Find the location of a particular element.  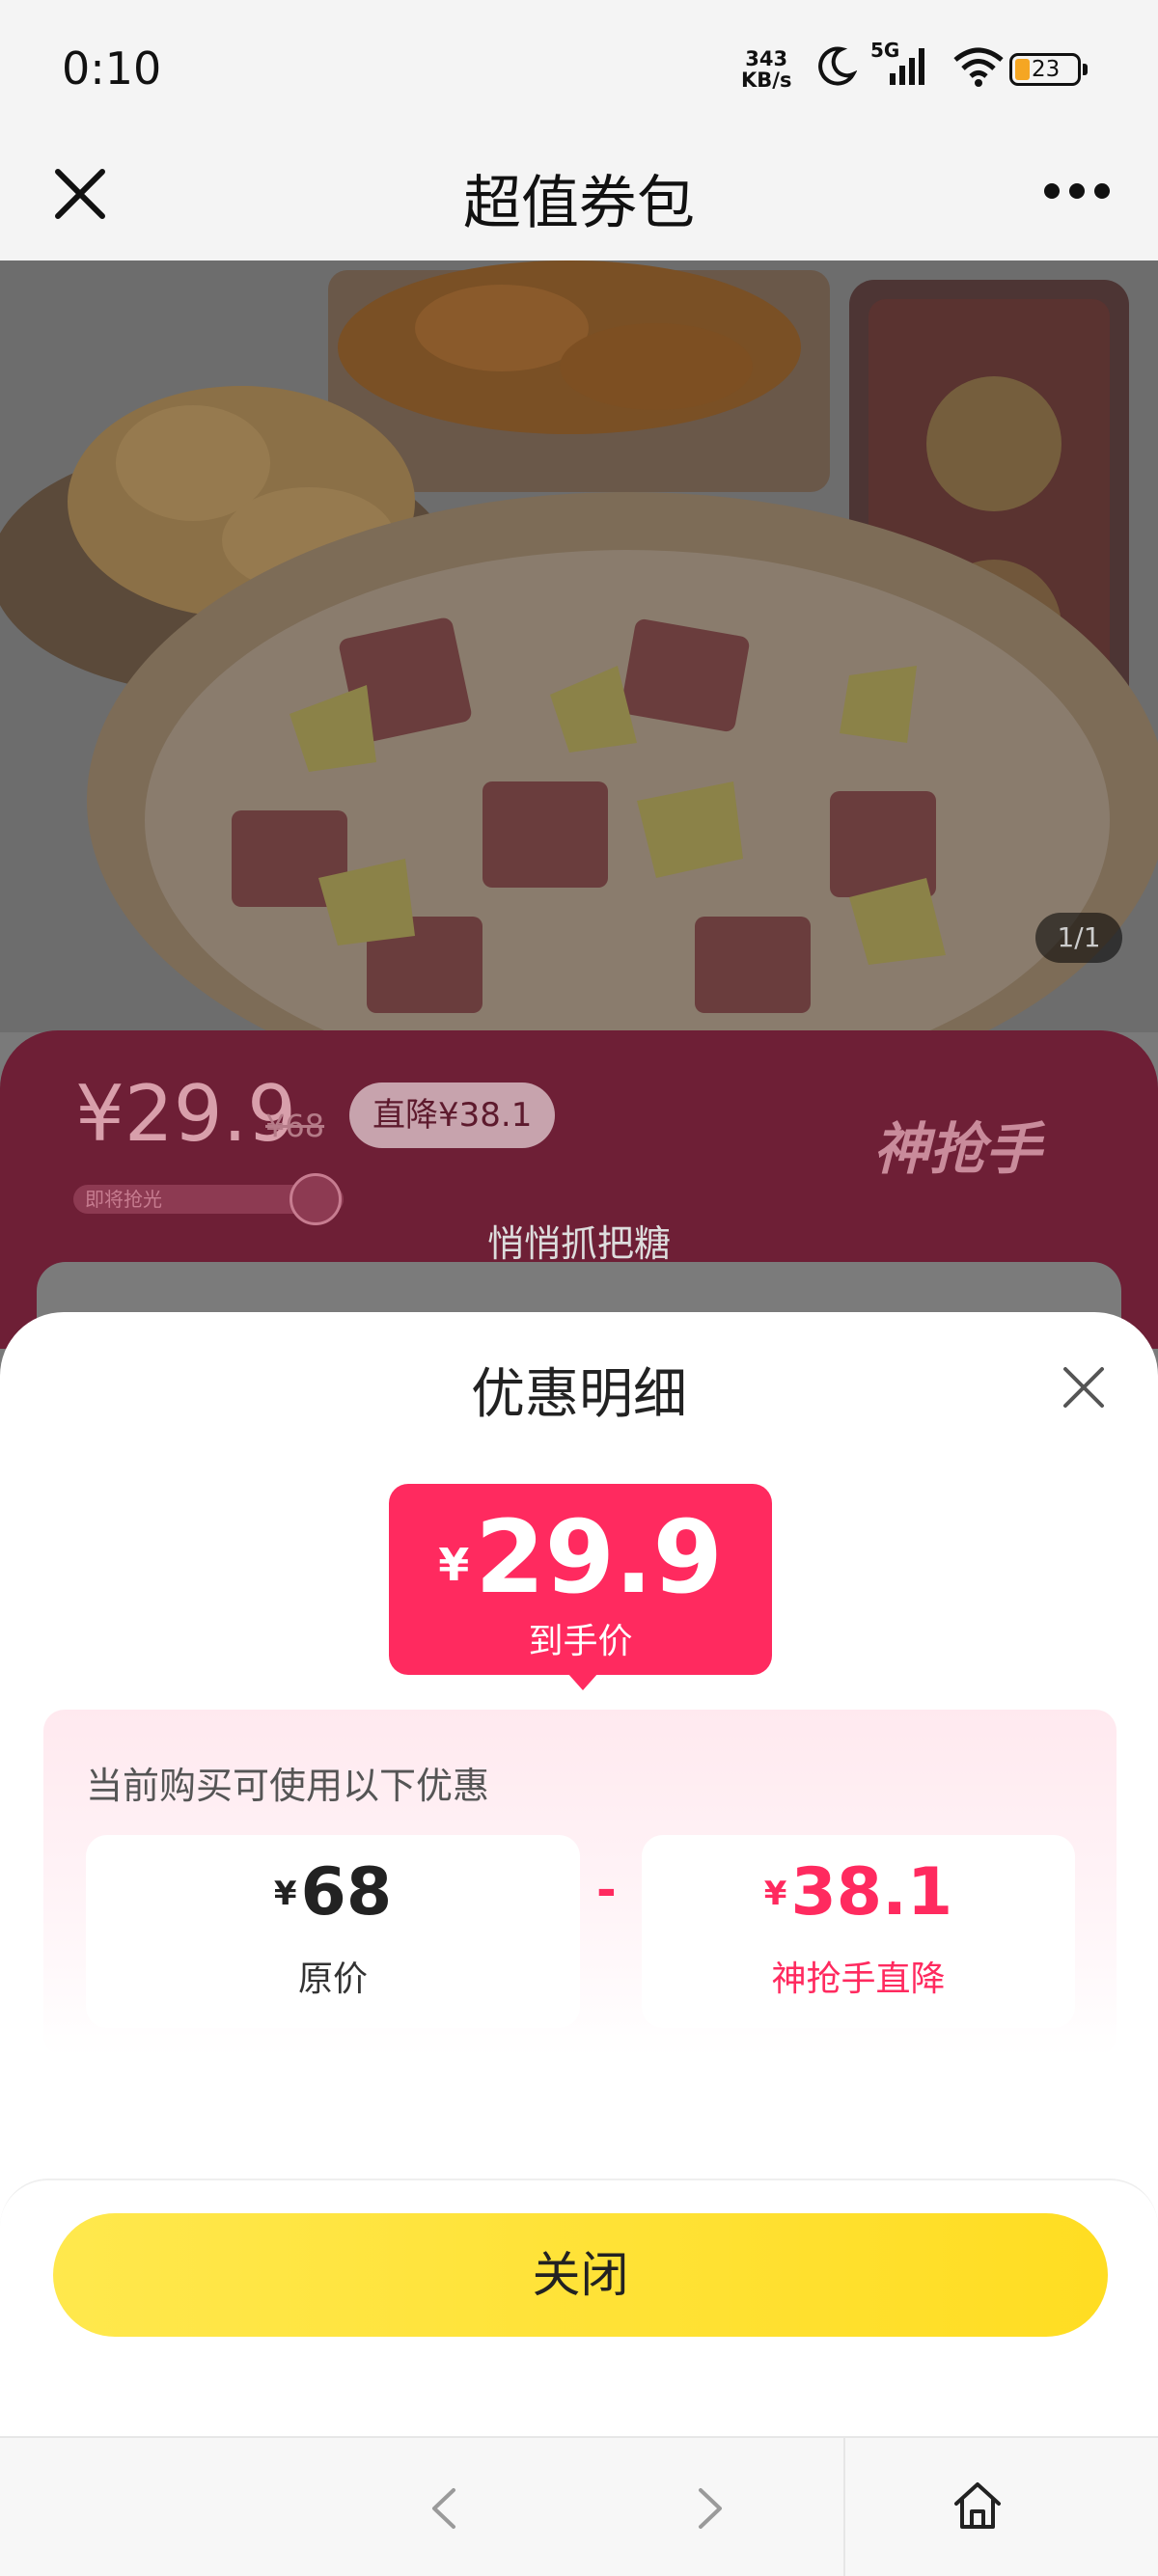

sheet-title: 优惠明细 is located at coordinates (579, 1394).